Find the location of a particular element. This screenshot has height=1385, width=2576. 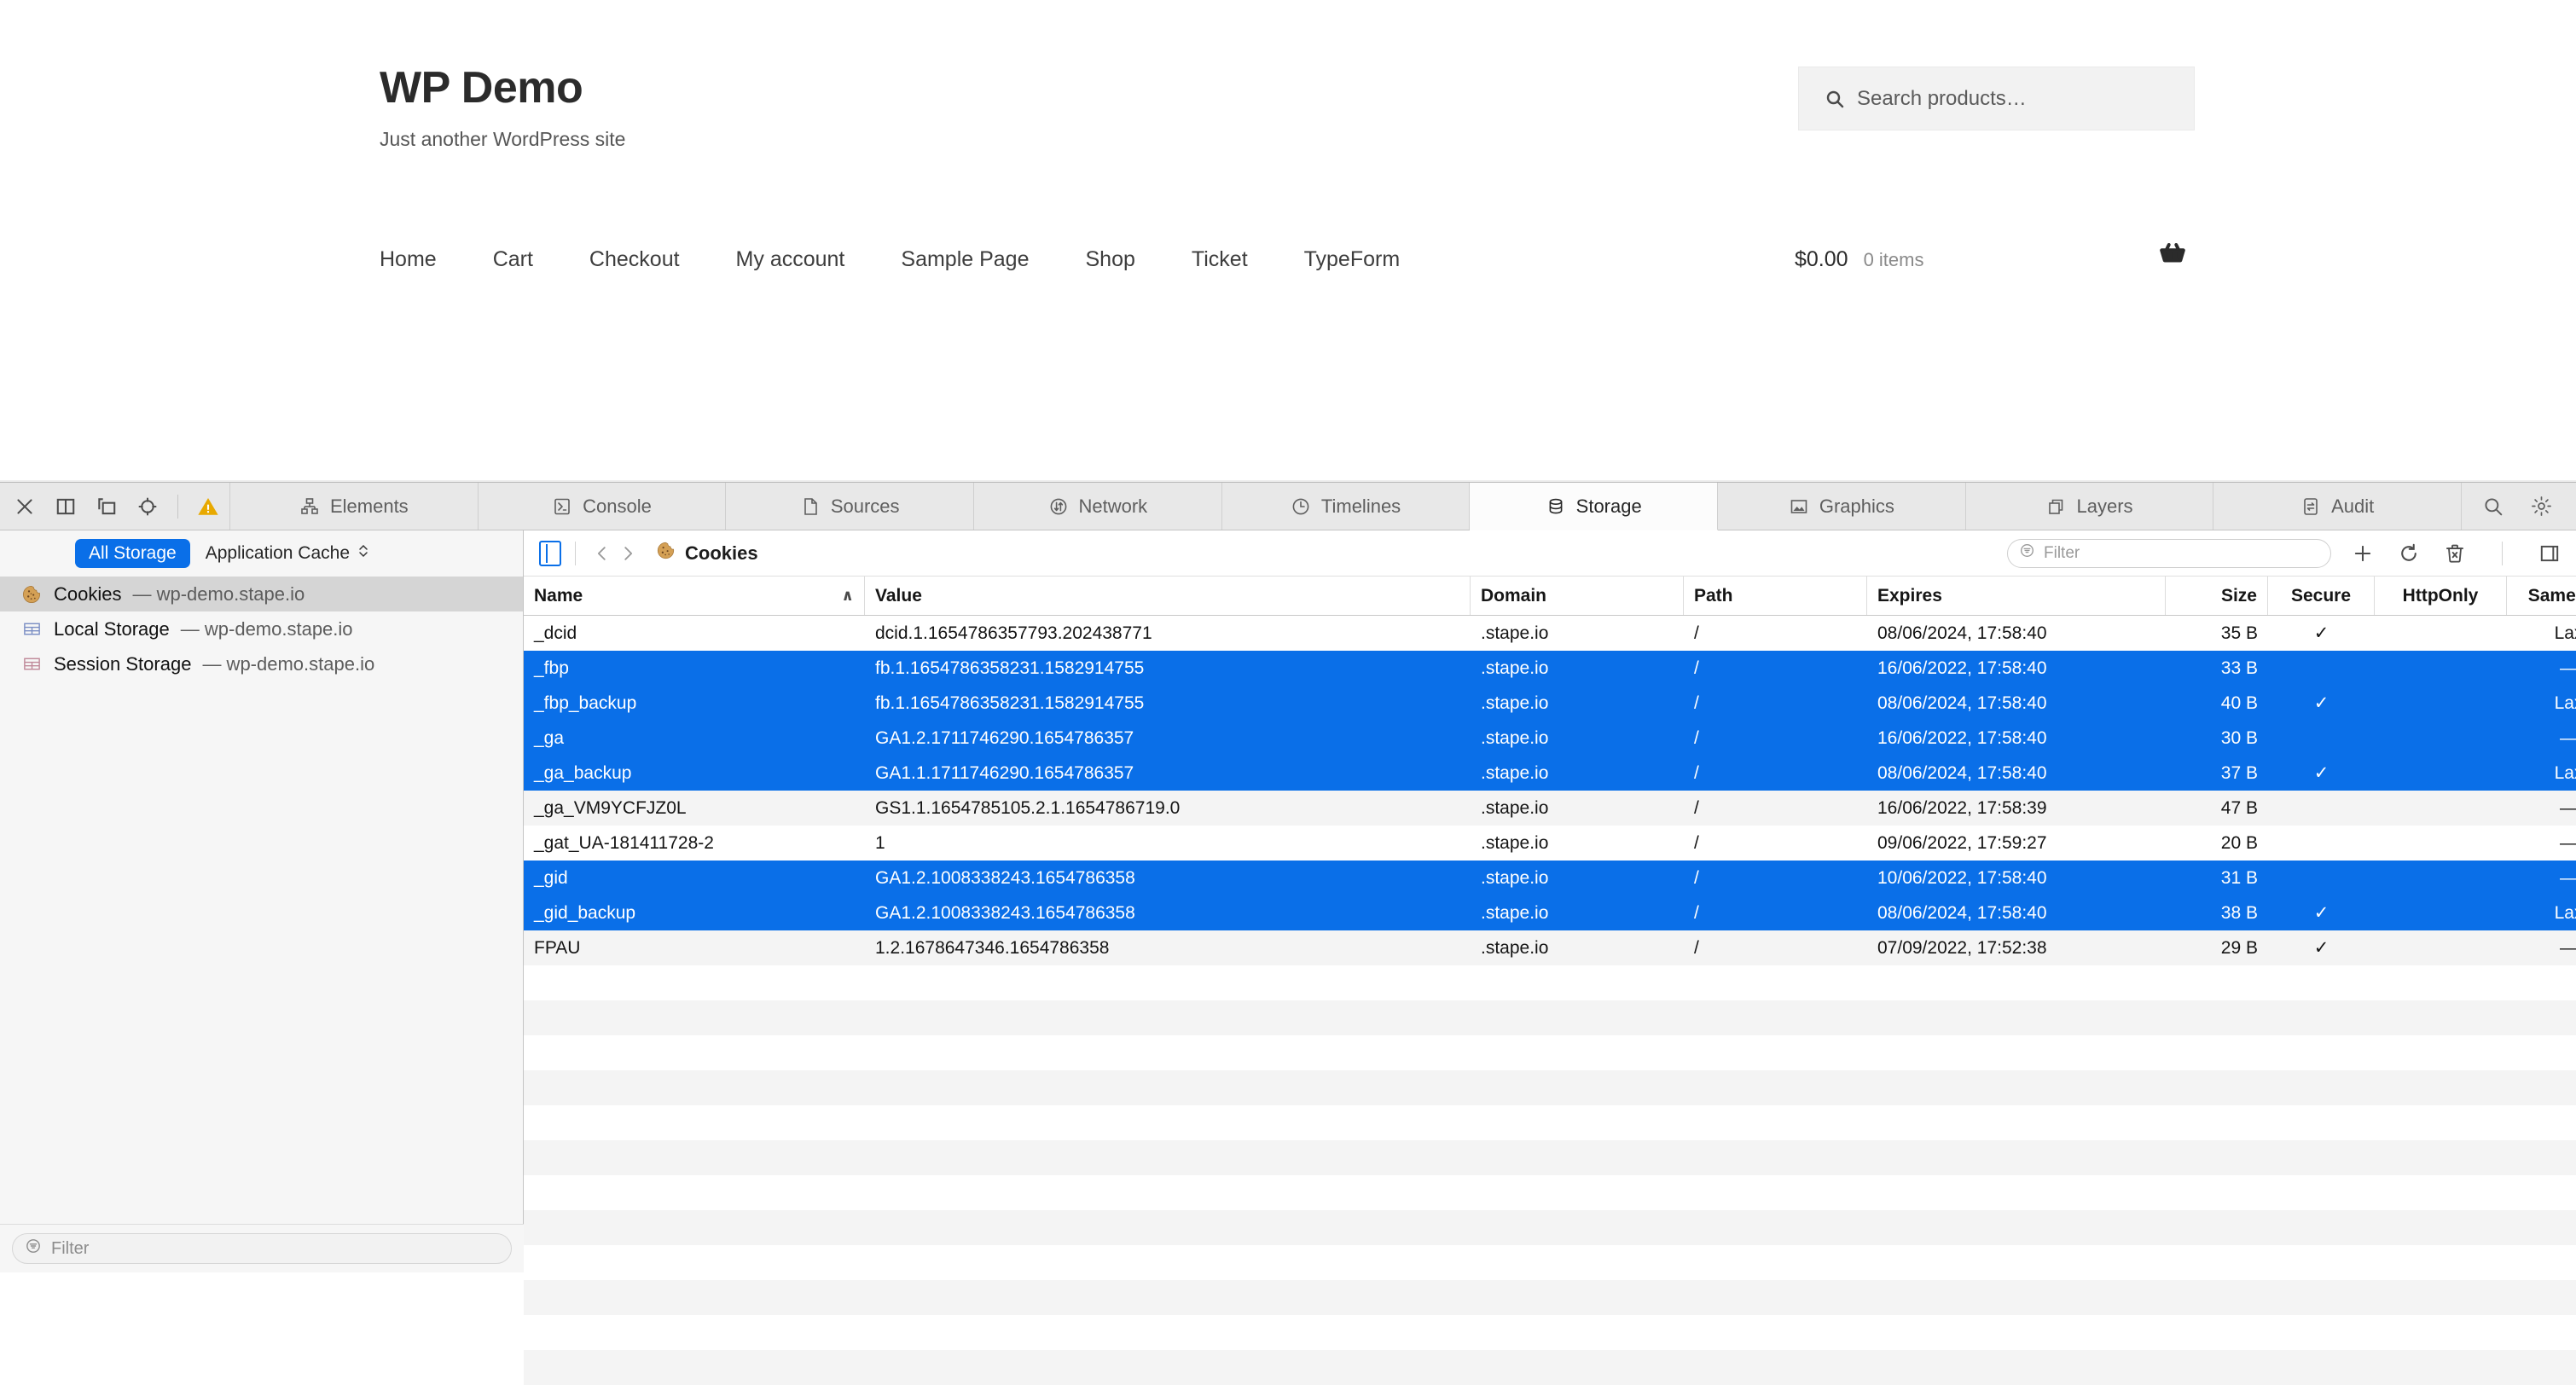

tab-audit: Audit is located at coordinates (2338, 506).